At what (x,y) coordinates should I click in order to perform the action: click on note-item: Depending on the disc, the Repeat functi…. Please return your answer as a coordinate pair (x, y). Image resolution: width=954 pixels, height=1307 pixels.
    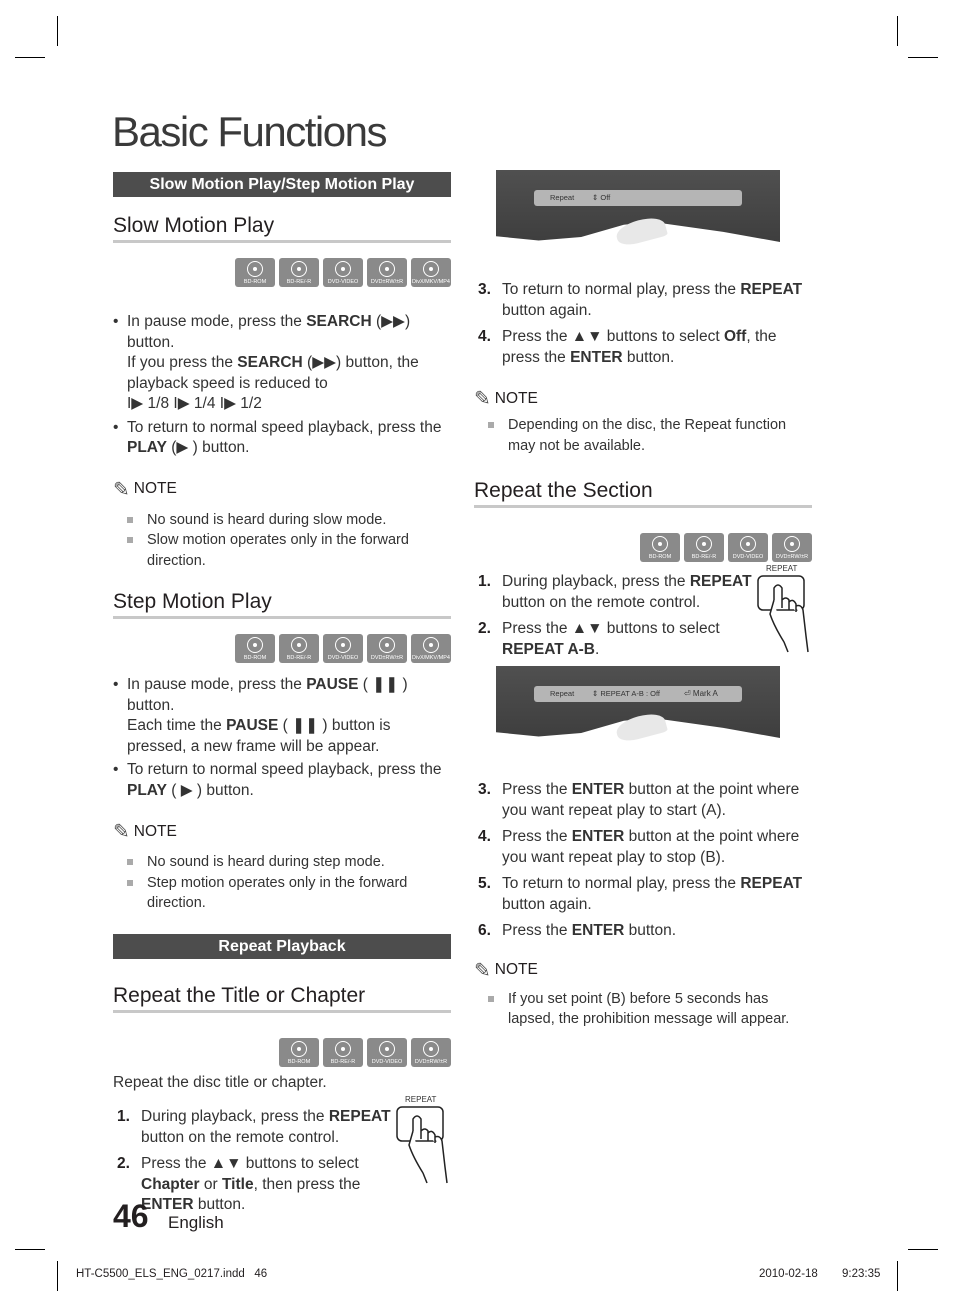
    Looking at the image, I should click on (650, 435).